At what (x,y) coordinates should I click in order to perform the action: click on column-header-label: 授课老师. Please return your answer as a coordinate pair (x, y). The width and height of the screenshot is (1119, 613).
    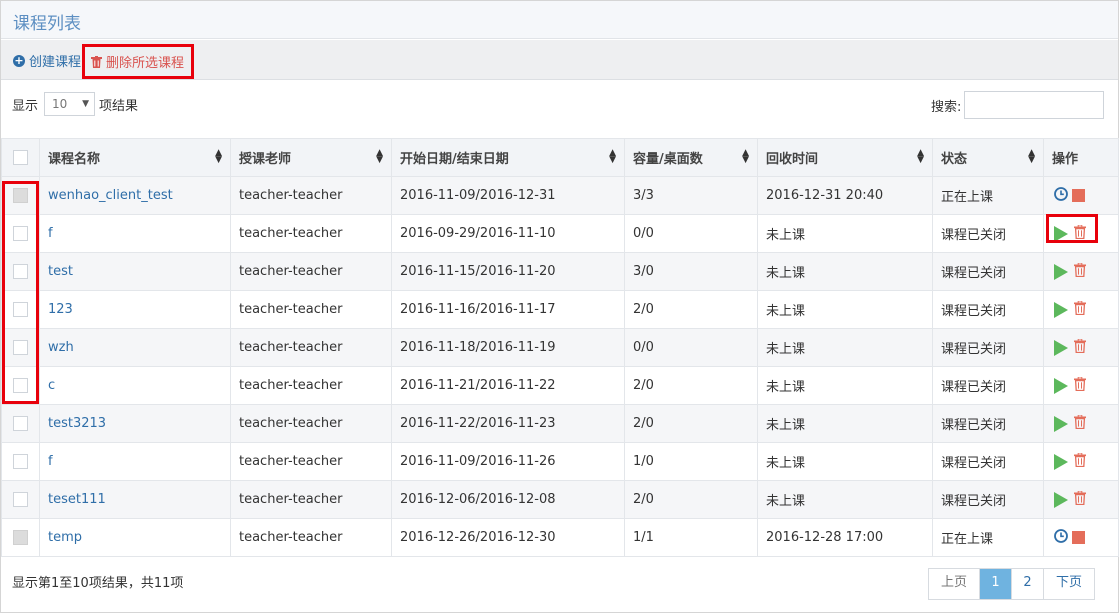
    Looking at the image, I should click on (265, 159).